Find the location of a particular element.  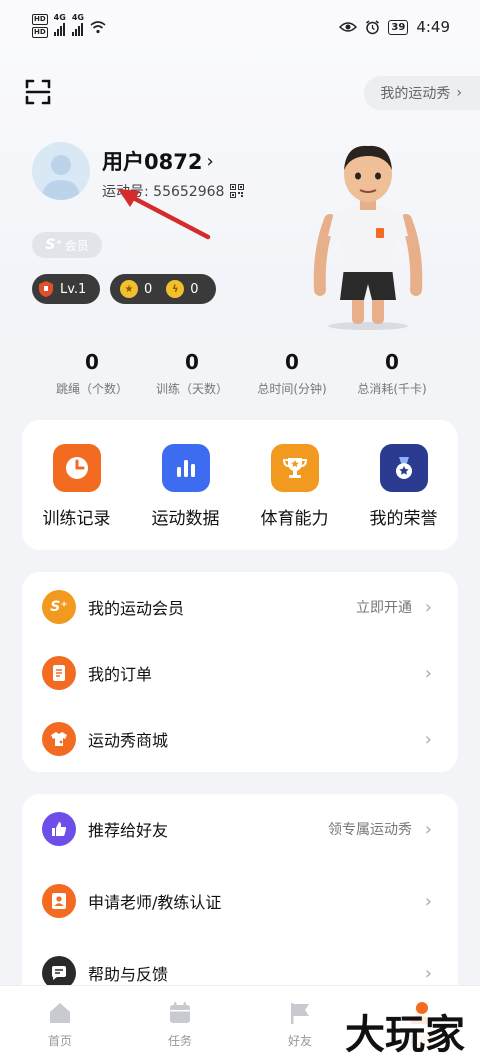

menu-item-show-mall: 运动秀商城 › is located at coordinates (240, 739).